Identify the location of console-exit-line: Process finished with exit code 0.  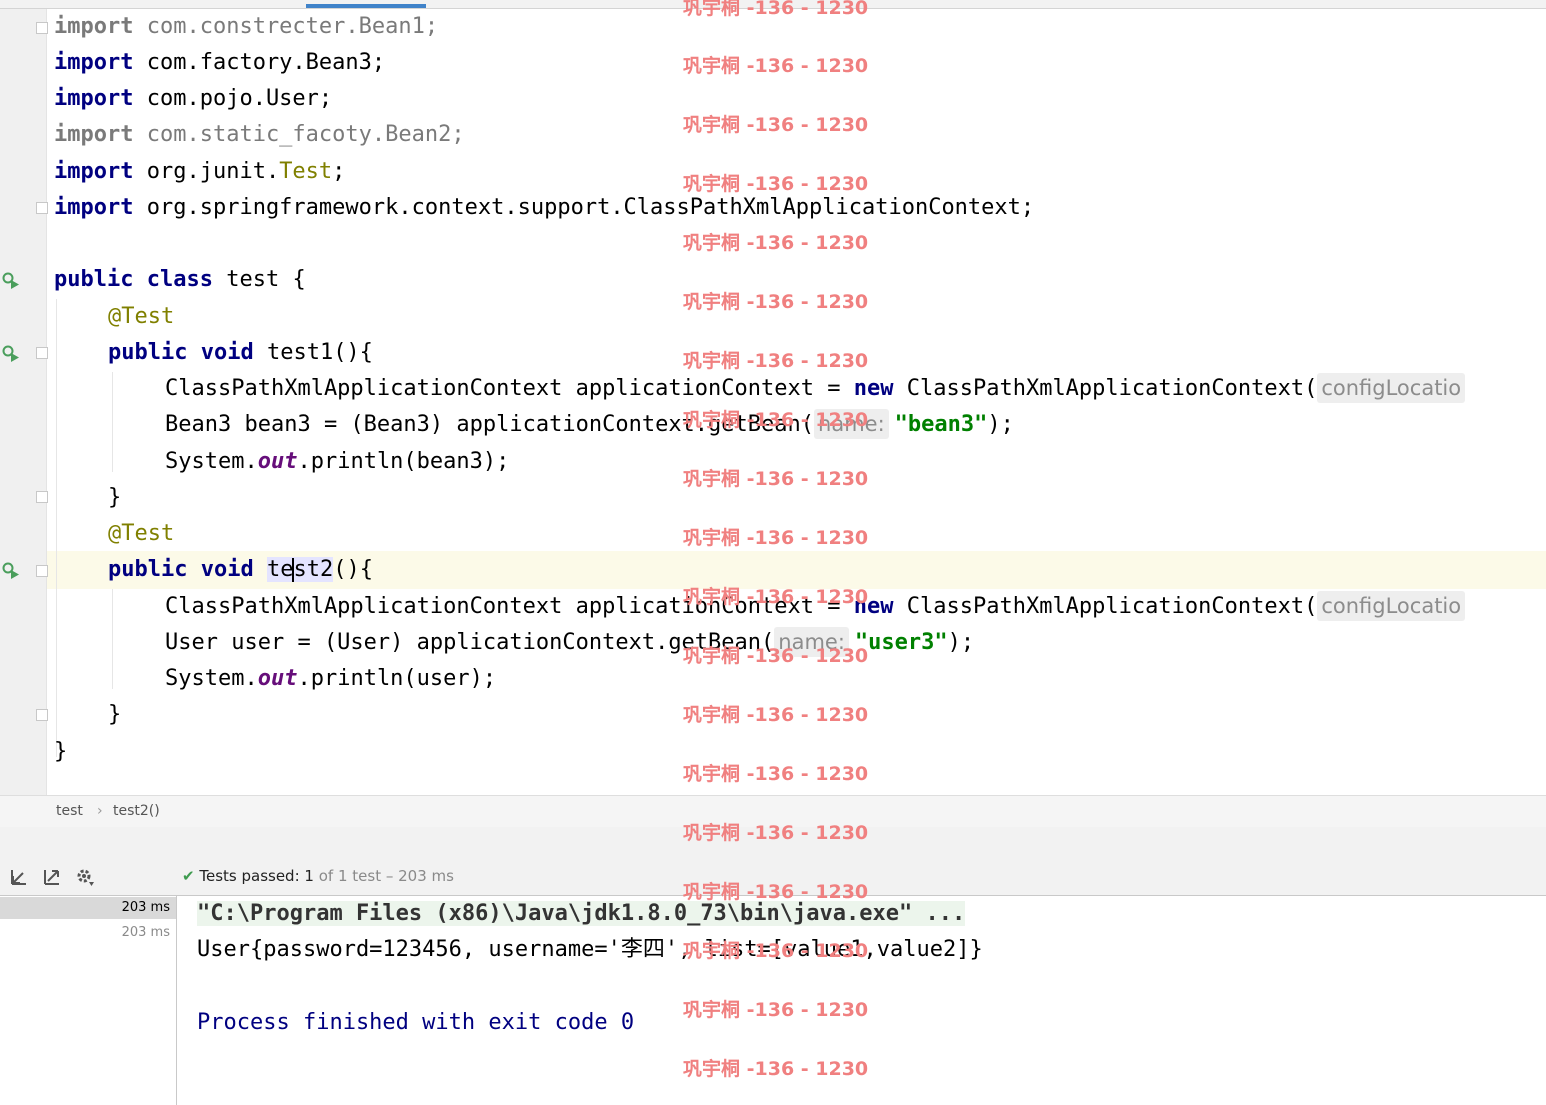
(416, 1022).